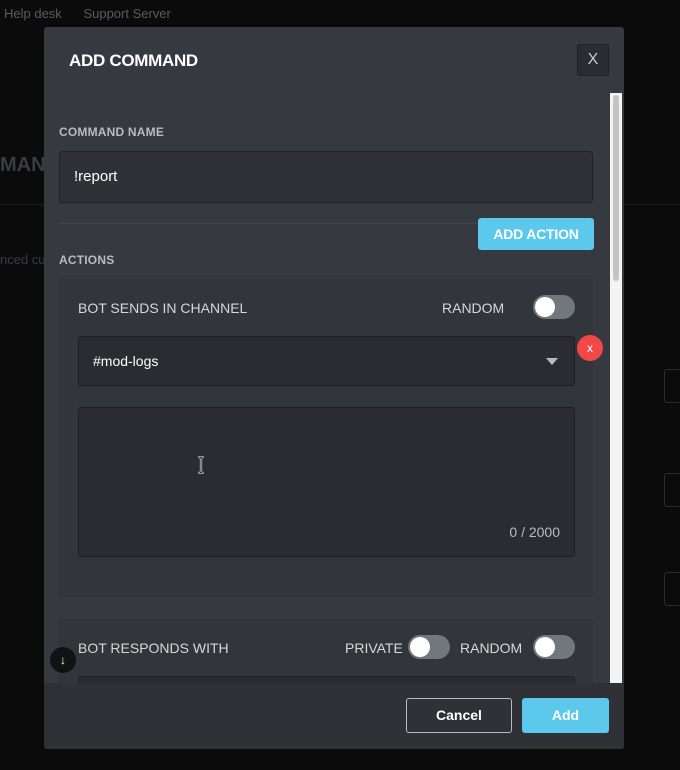  What do you see at coordinates (126, 361) in the screenshot?
I see `channel-select-value: #mod-logs` at bounding box center [126, 361].